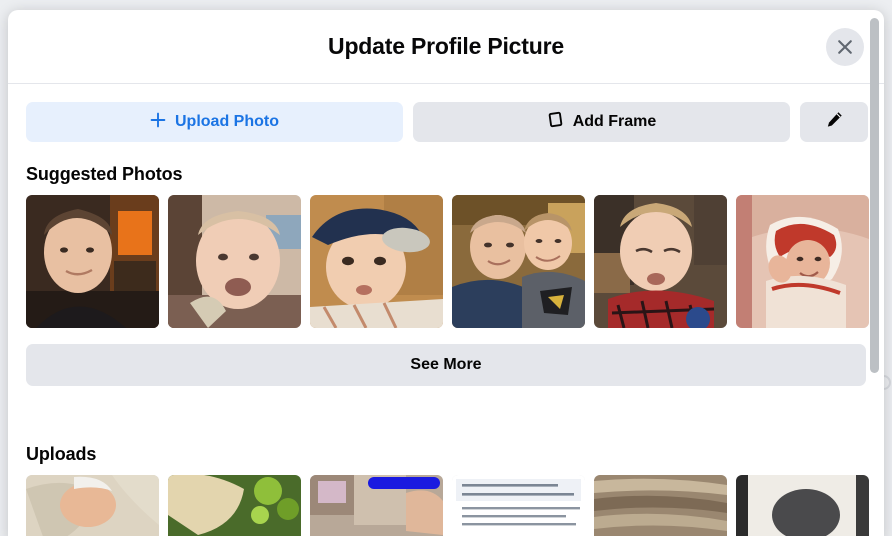 The image size is (892, 536). Describe the element at coordinates (446, 505) in the screenshot. I see `uploads-grid` at that location.